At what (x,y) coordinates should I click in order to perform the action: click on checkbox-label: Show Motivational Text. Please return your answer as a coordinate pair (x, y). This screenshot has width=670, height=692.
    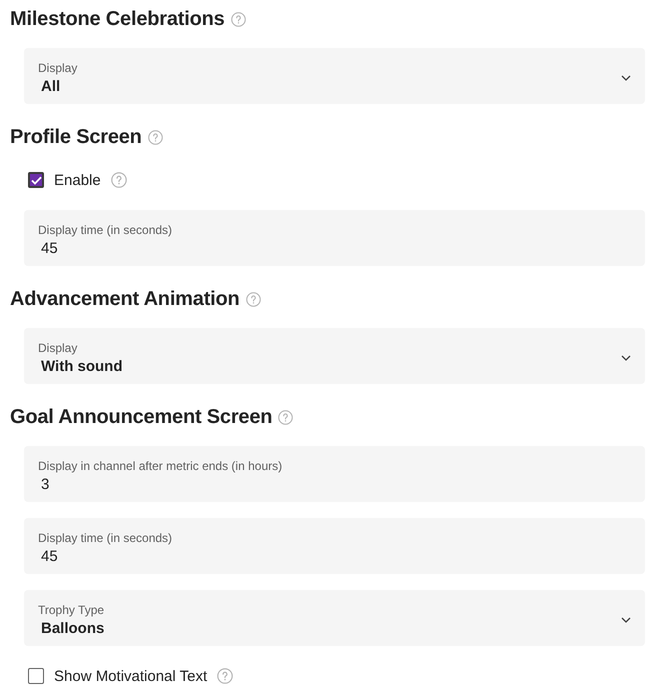
    Looking at the image, I should click on (131, 676).